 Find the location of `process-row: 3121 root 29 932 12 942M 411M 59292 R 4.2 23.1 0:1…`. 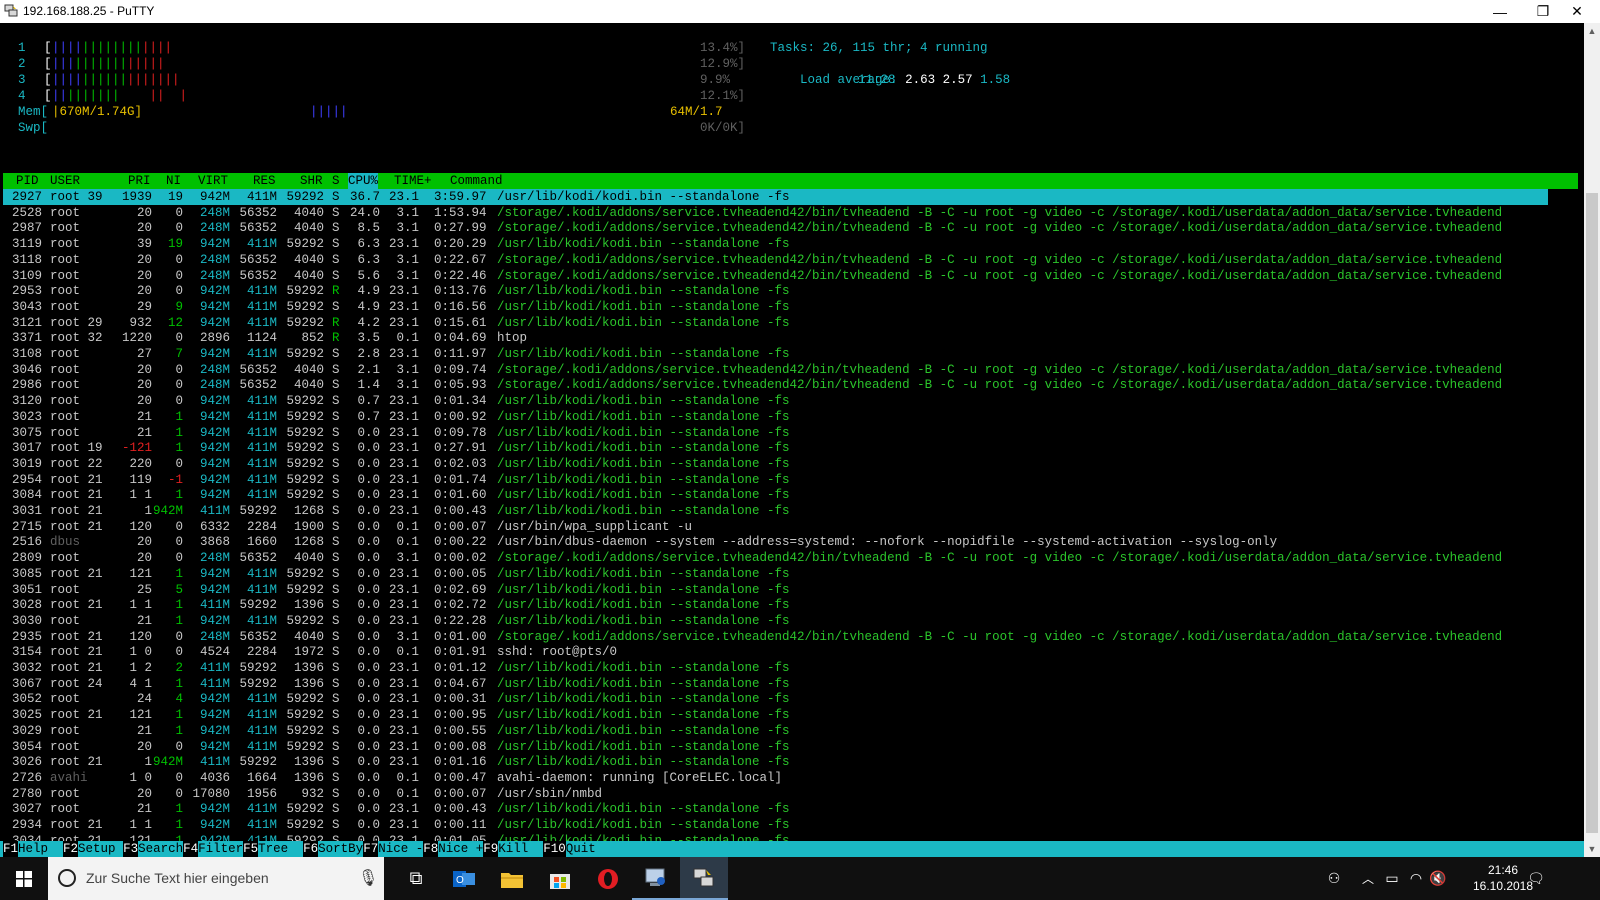

process-row: 3121 root 29 932 12 942M 411M 59292 R 4.2 23.1 0:1… is located at coordinates (800, 323).